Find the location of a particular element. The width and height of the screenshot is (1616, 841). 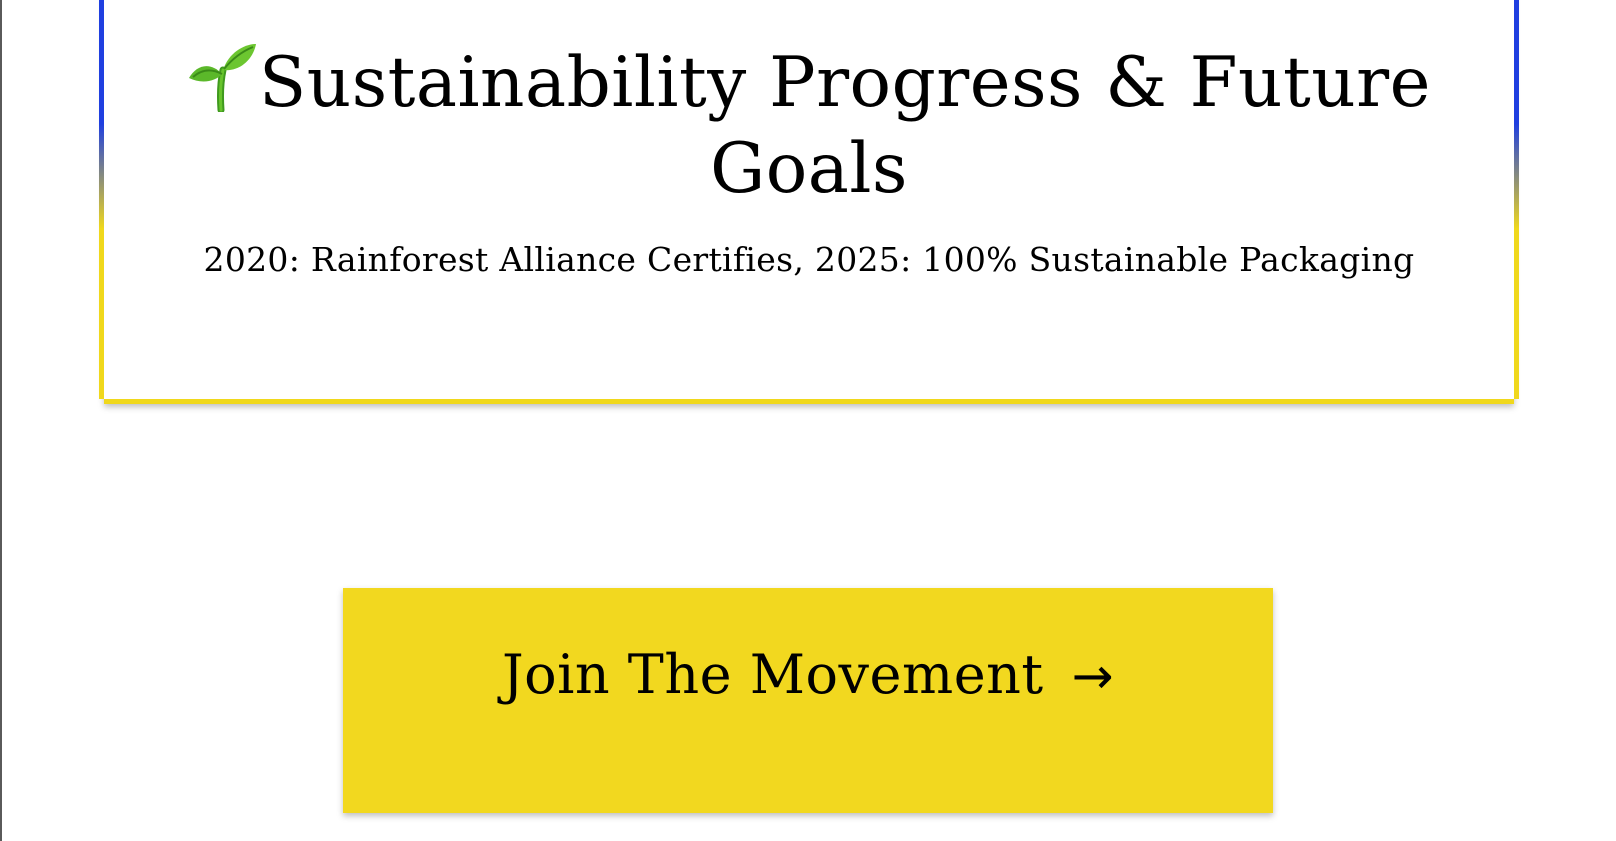

arrow-right-icon: → is located at coordinates (1093, 676).